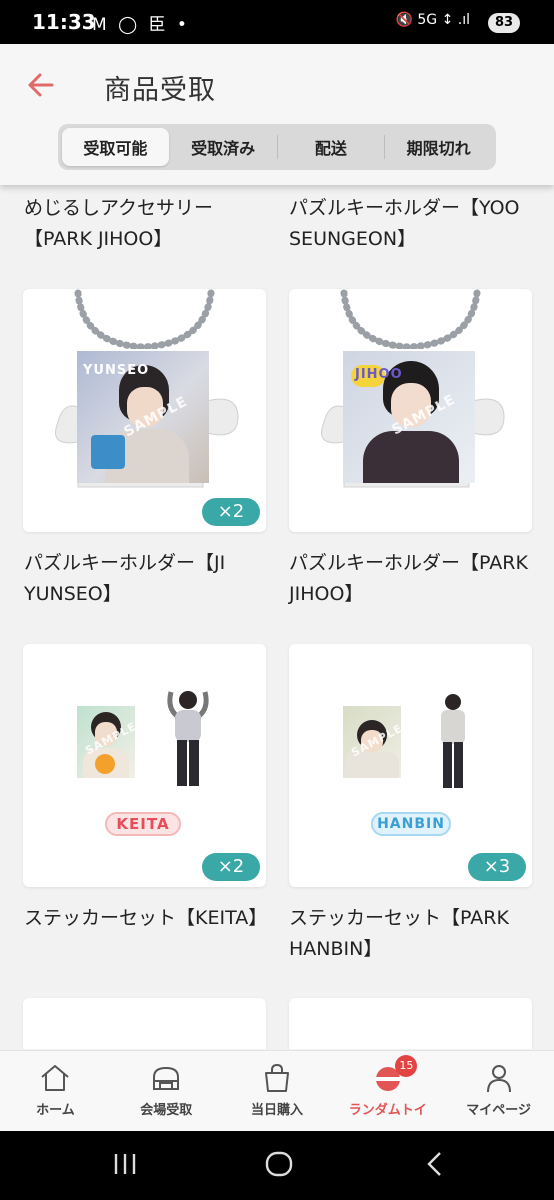 The height and width of the screenshot is (1200, 554). I want to click on item-card-sticker-hanbin: SAMPLE HANBIN ×3, so click(410, 765).